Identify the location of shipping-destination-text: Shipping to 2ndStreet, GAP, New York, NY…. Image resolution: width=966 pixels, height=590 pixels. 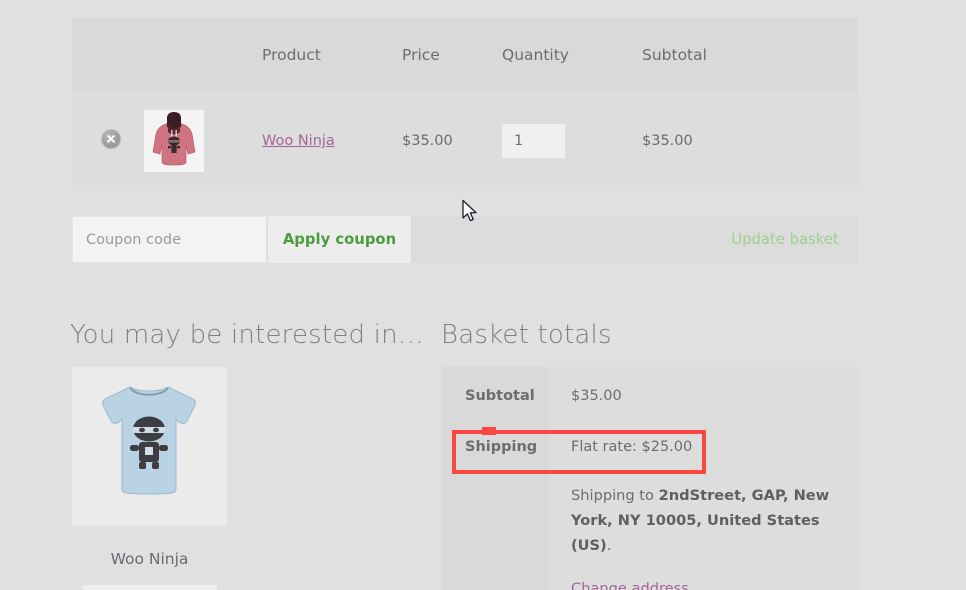
(702, 520).